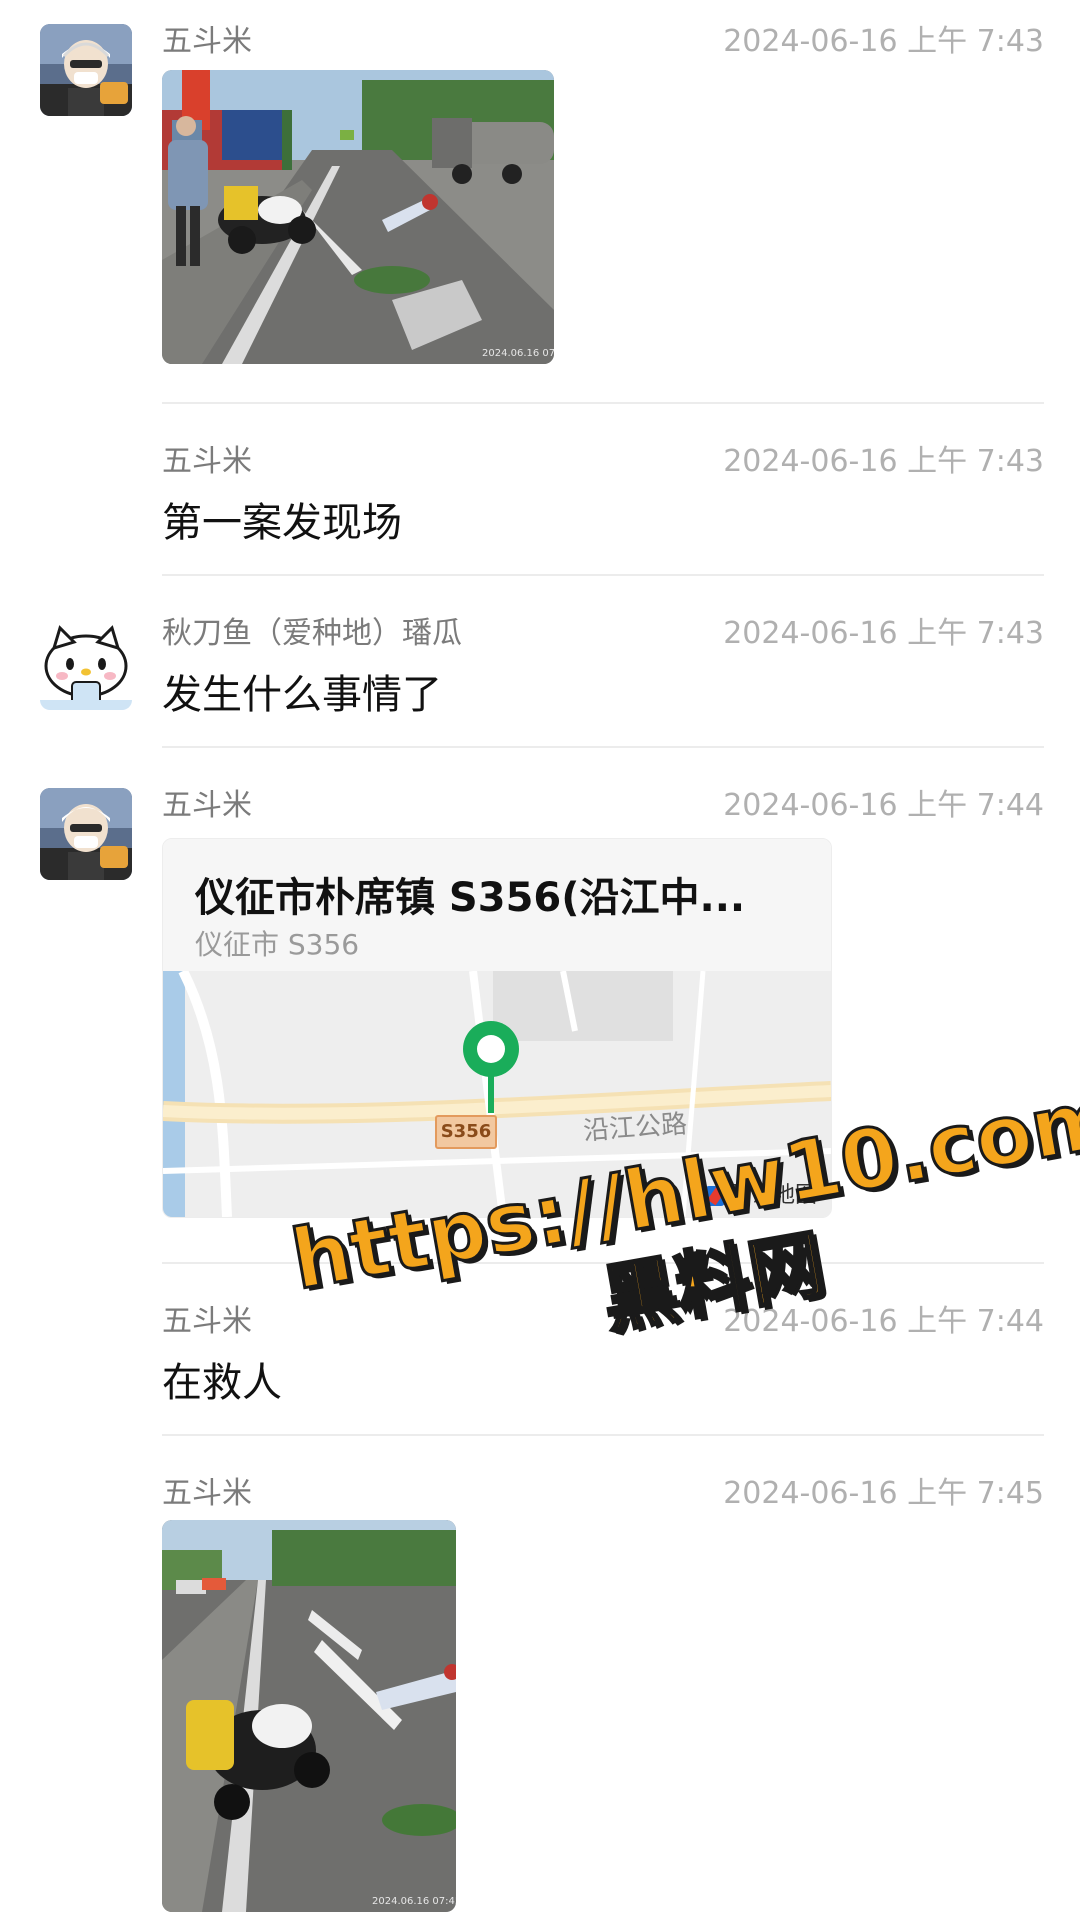  What do you see at coordinates (309, 1716) in the screenshot?
I see `accident-photo-2: 2024.06.16 07:45` at bounding box center [309, 1716].